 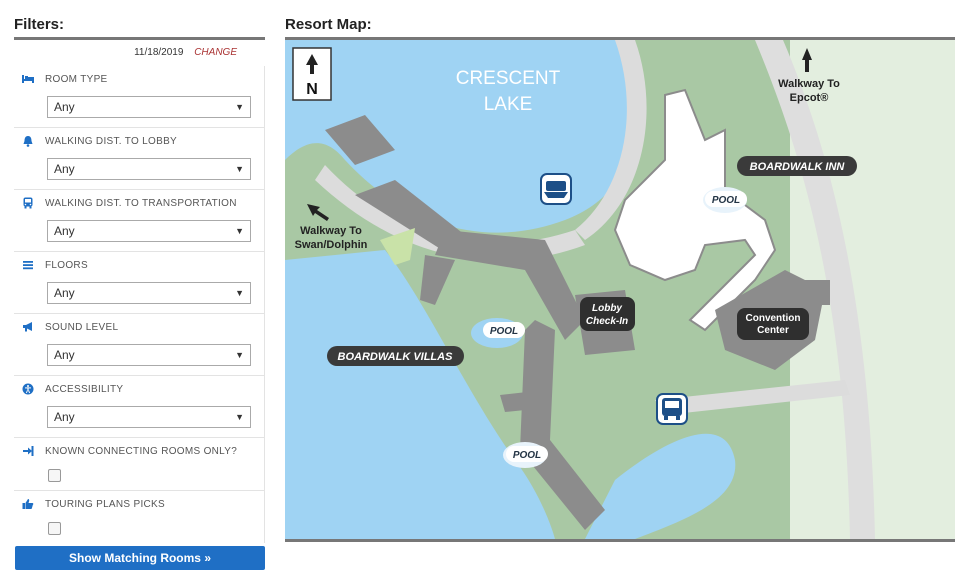 What do you see at coordinates (331, 231) in the screenshot?
I see `walkway-swan-line1: Walkway To` at bounding box center [331, 231].